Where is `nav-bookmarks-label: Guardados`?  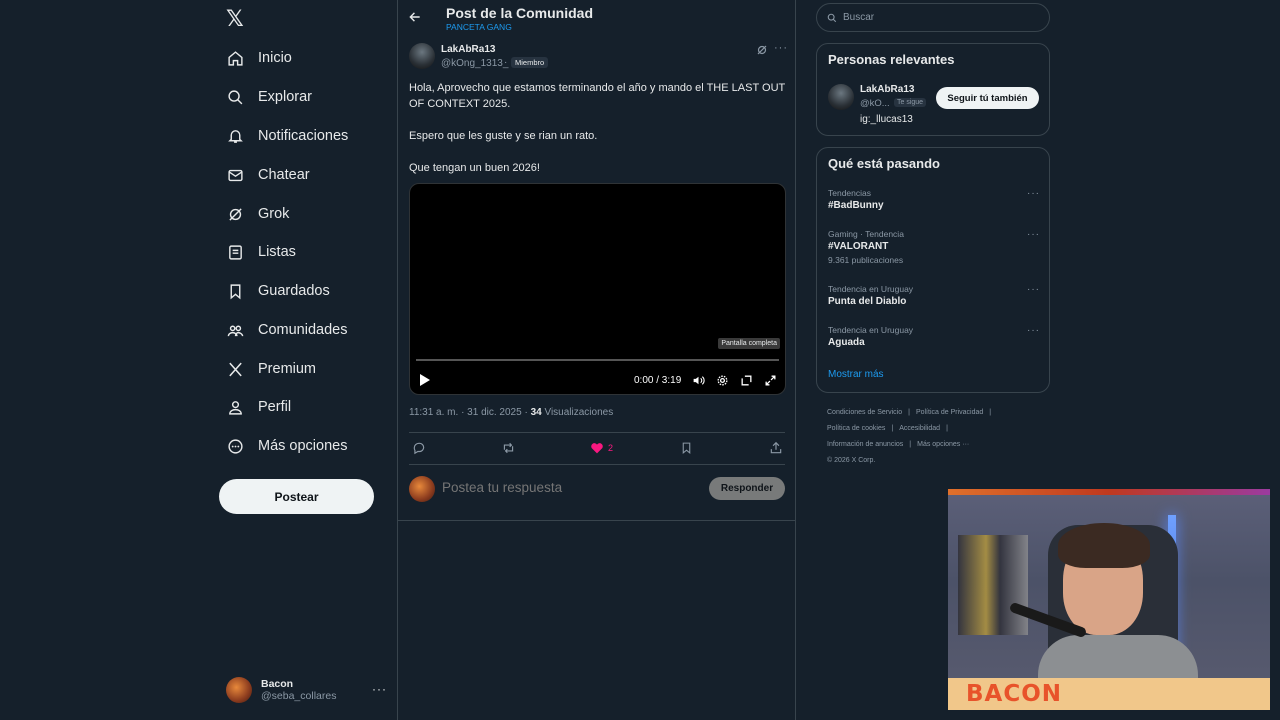 nav-bookmarks-label: Guardados is located at coordinates (294, 291).